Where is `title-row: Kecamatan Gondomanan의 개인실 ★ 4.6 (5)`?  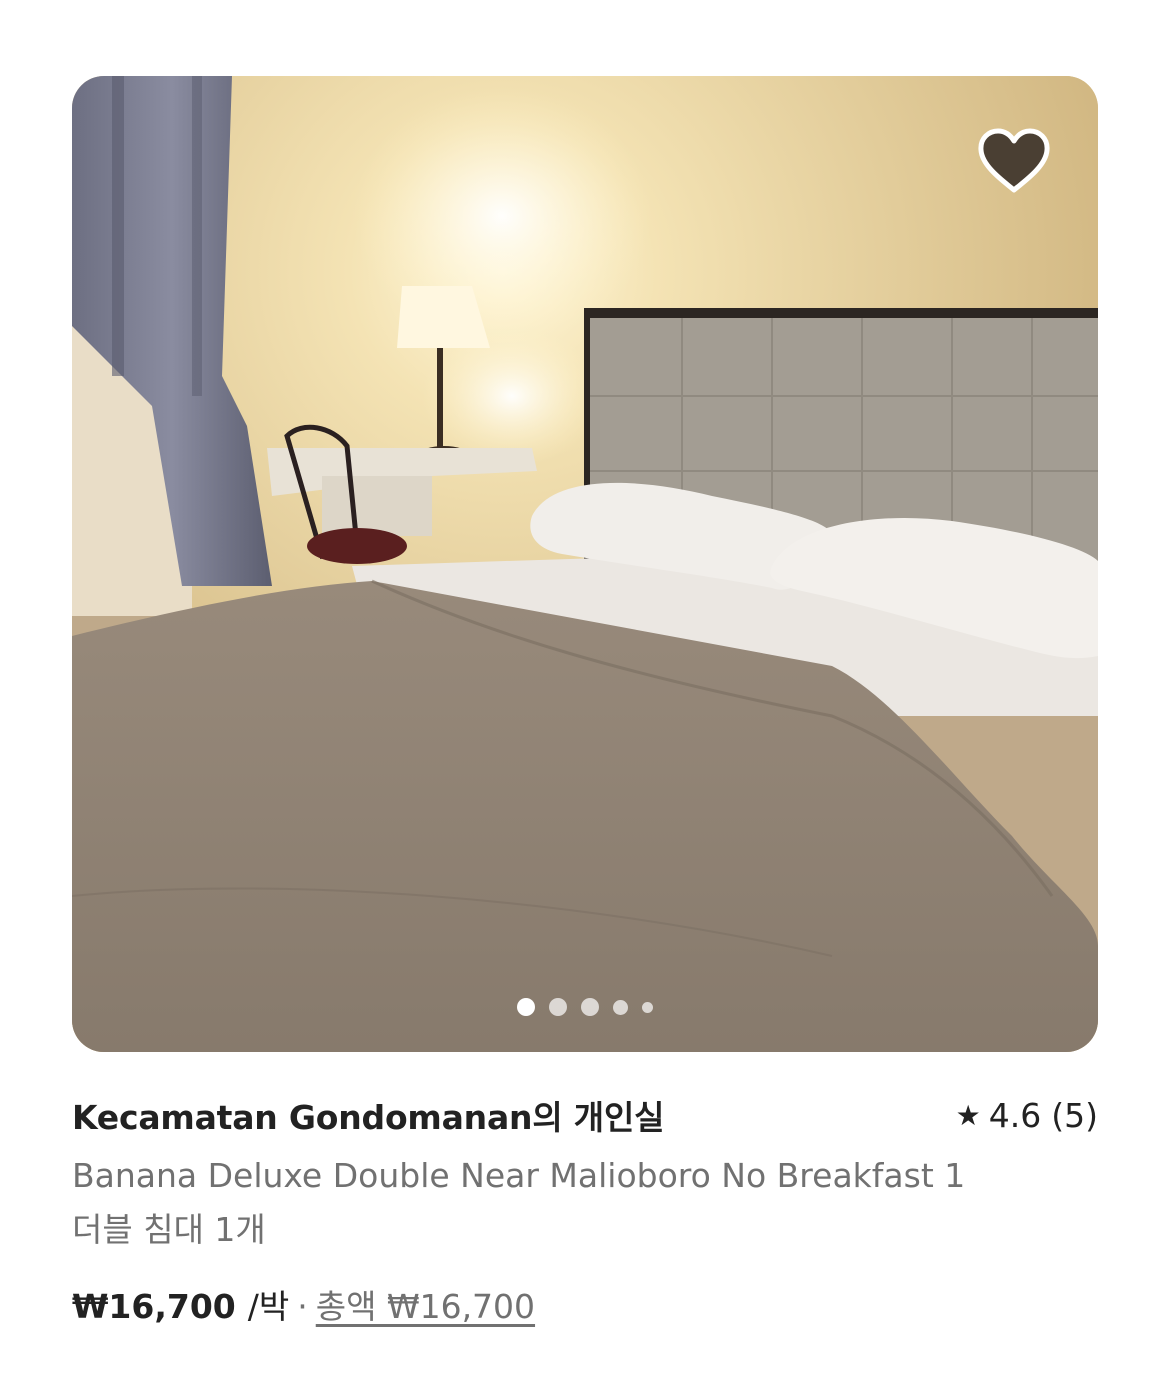
title-row: Kecamatan Gondomanan의 개인실 ★ 4.6 (5) is located at coordinates (585, 1115).